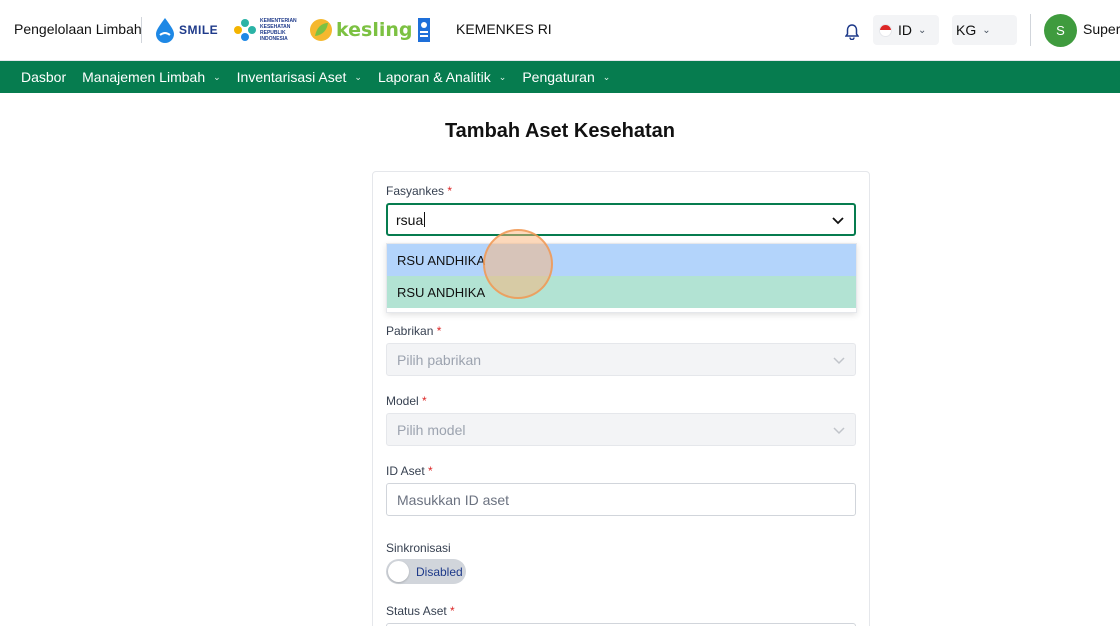  What do you see at coordinates (1101, 29) in the screenshot?
I see `user-name: Super A` at bounding box center [1101, 29].